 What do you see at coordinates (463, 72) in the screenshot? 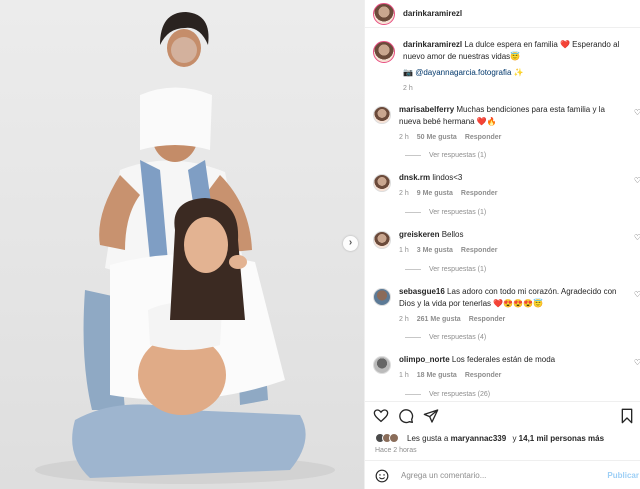
I see `credit-link: @dayannagarcia.fotografia` at bounding box center [463, 72].